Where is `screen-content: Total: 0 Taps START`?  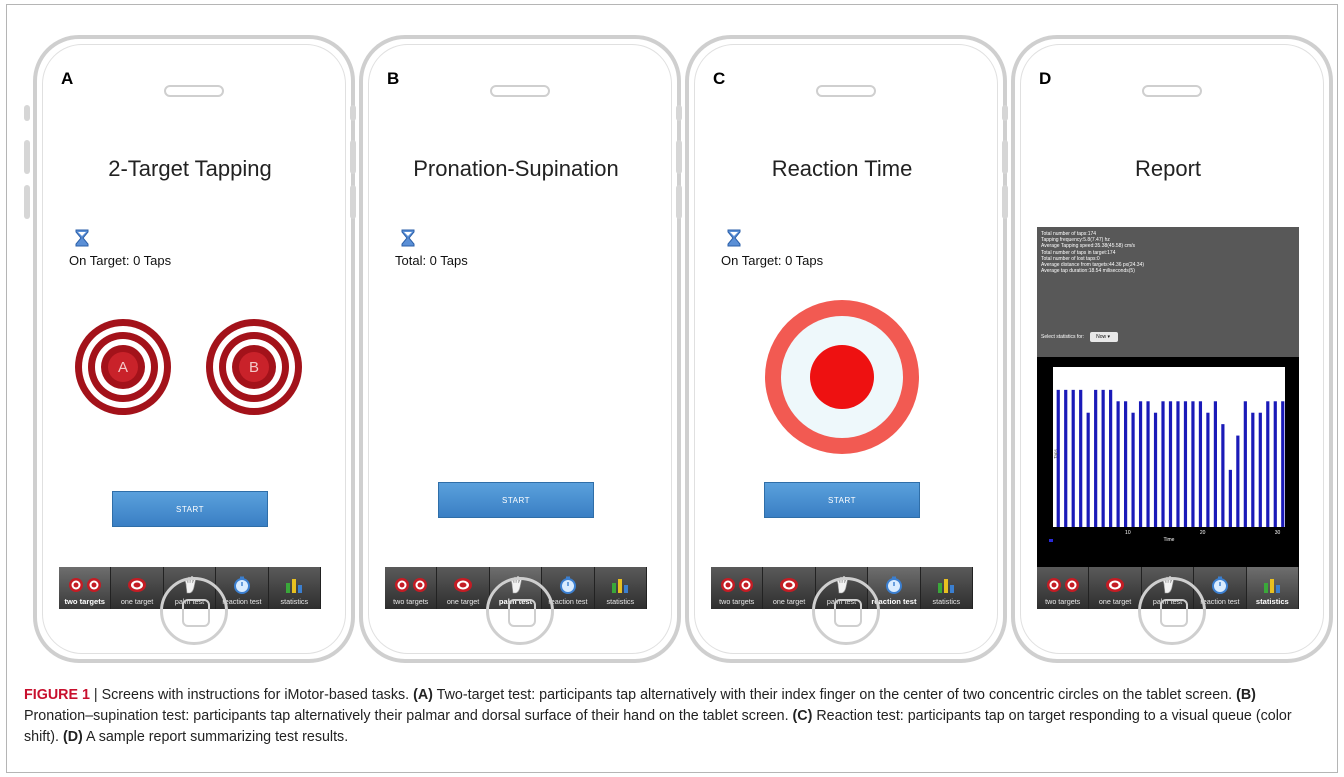
screen-content: Total: 0 Taps START is located at coordinates (516, 397).